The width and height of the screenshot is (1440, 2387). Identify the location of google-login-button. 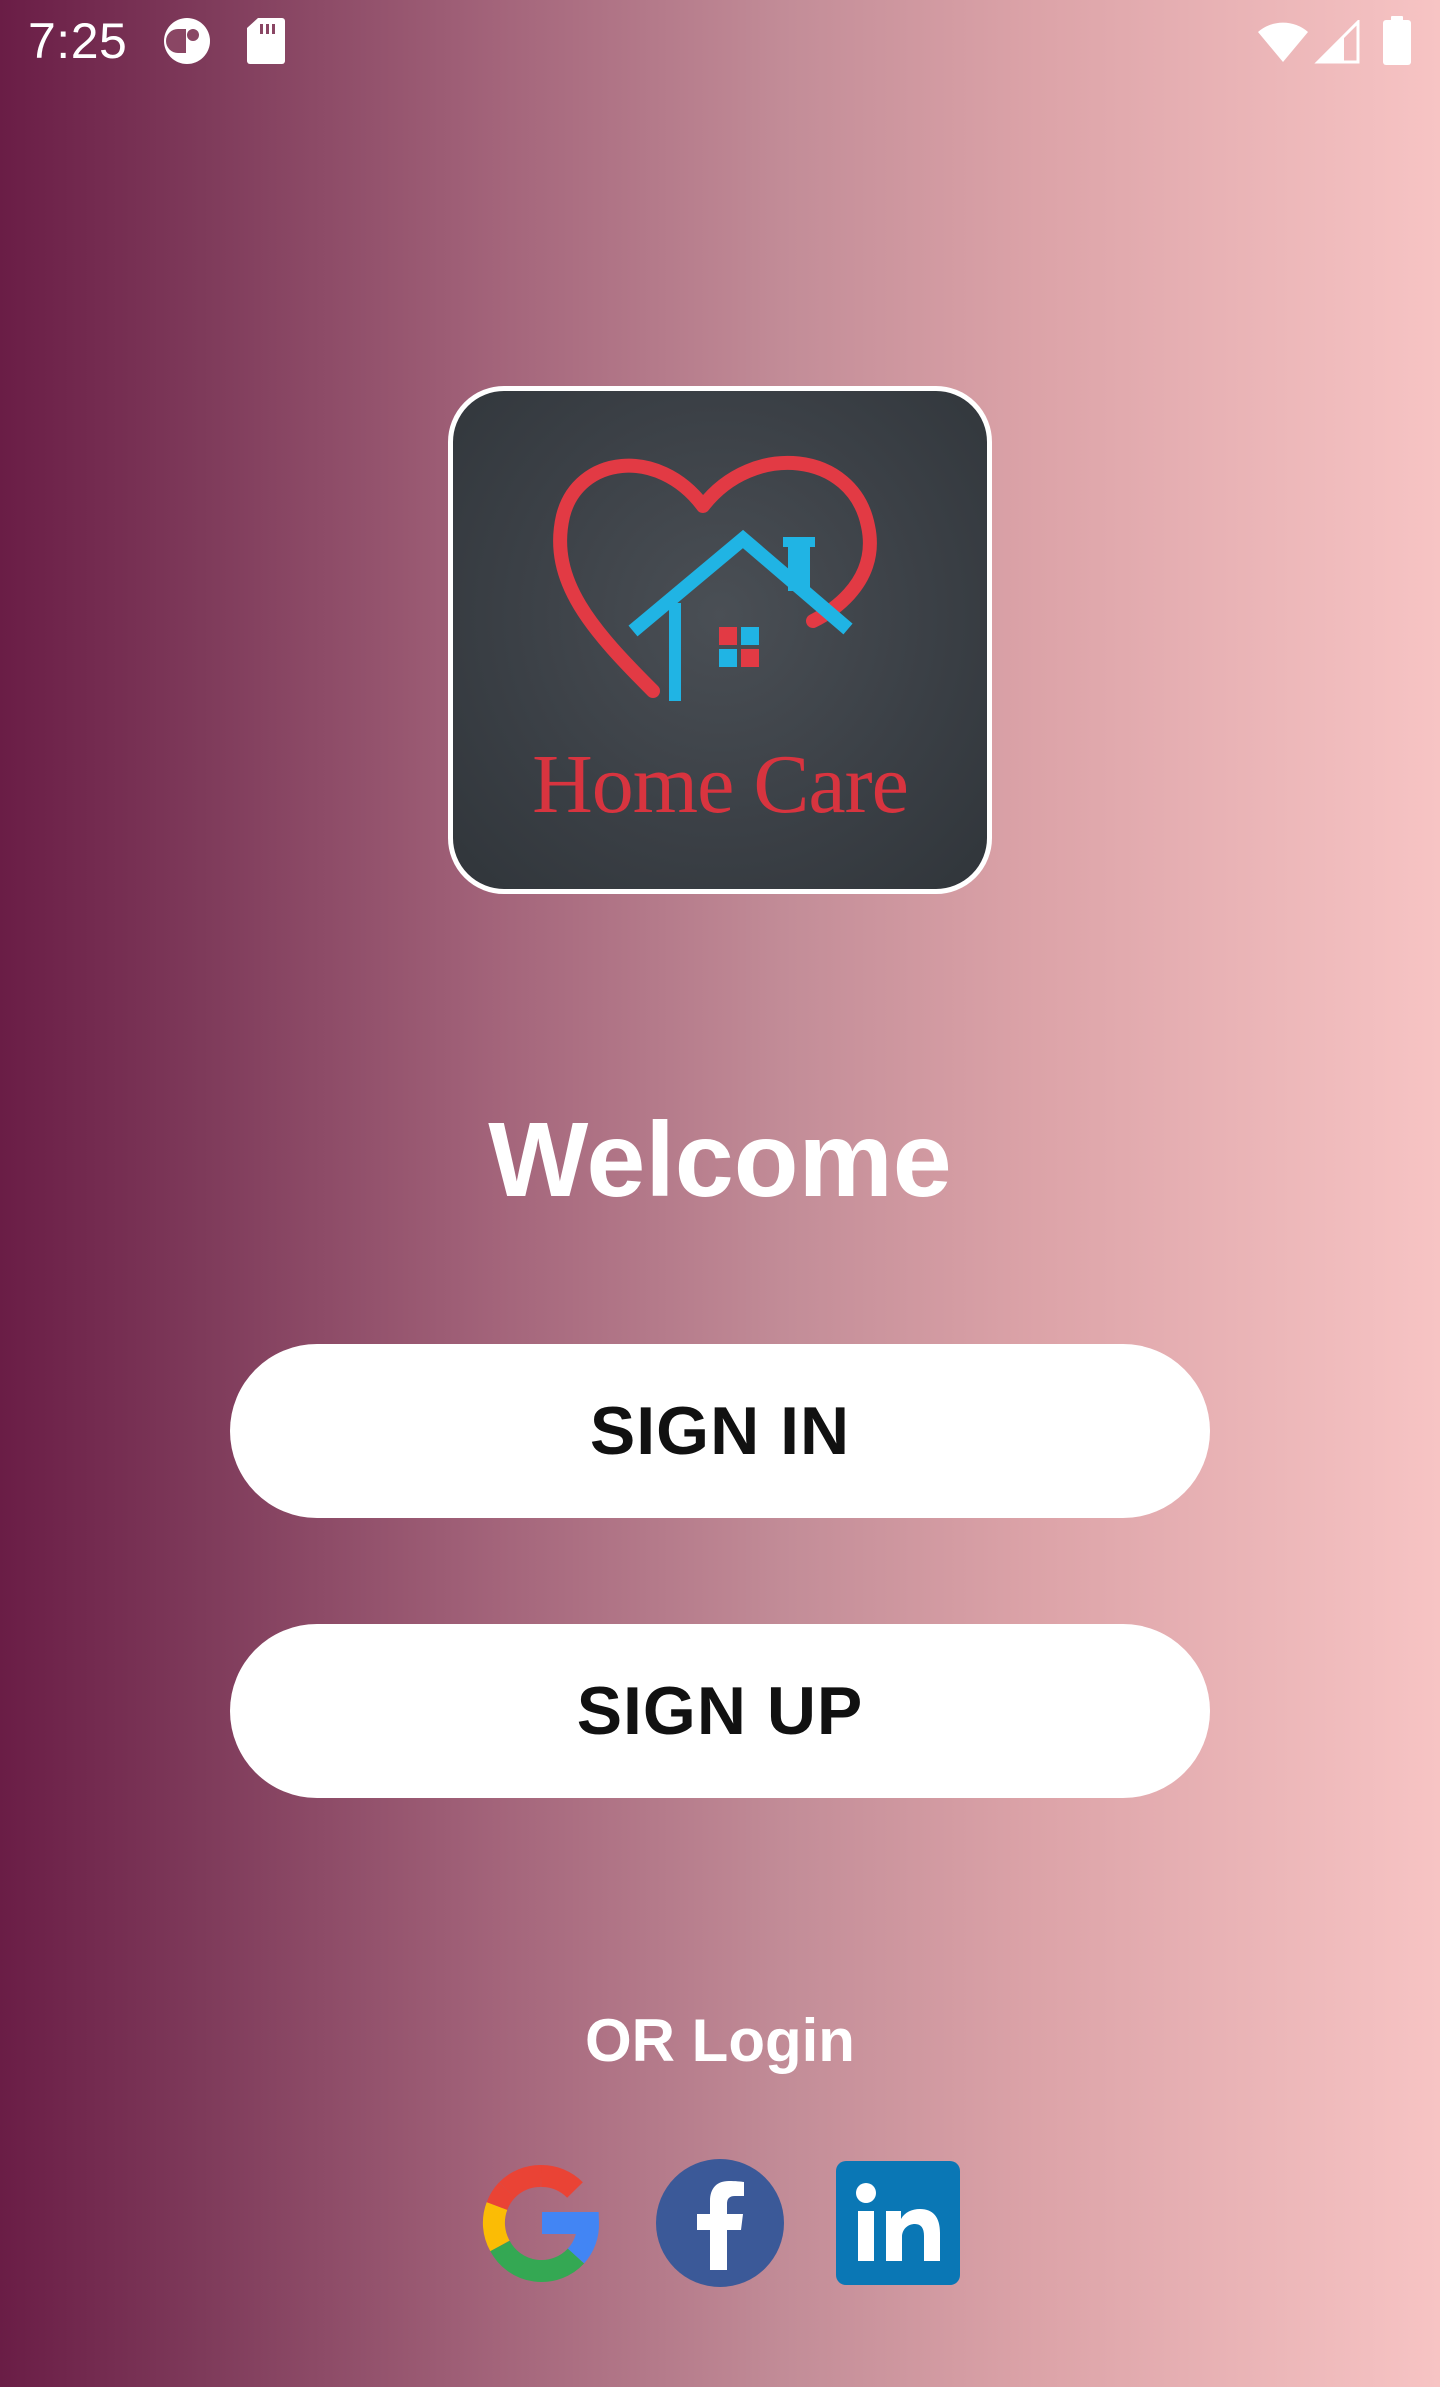
(541, 2223).